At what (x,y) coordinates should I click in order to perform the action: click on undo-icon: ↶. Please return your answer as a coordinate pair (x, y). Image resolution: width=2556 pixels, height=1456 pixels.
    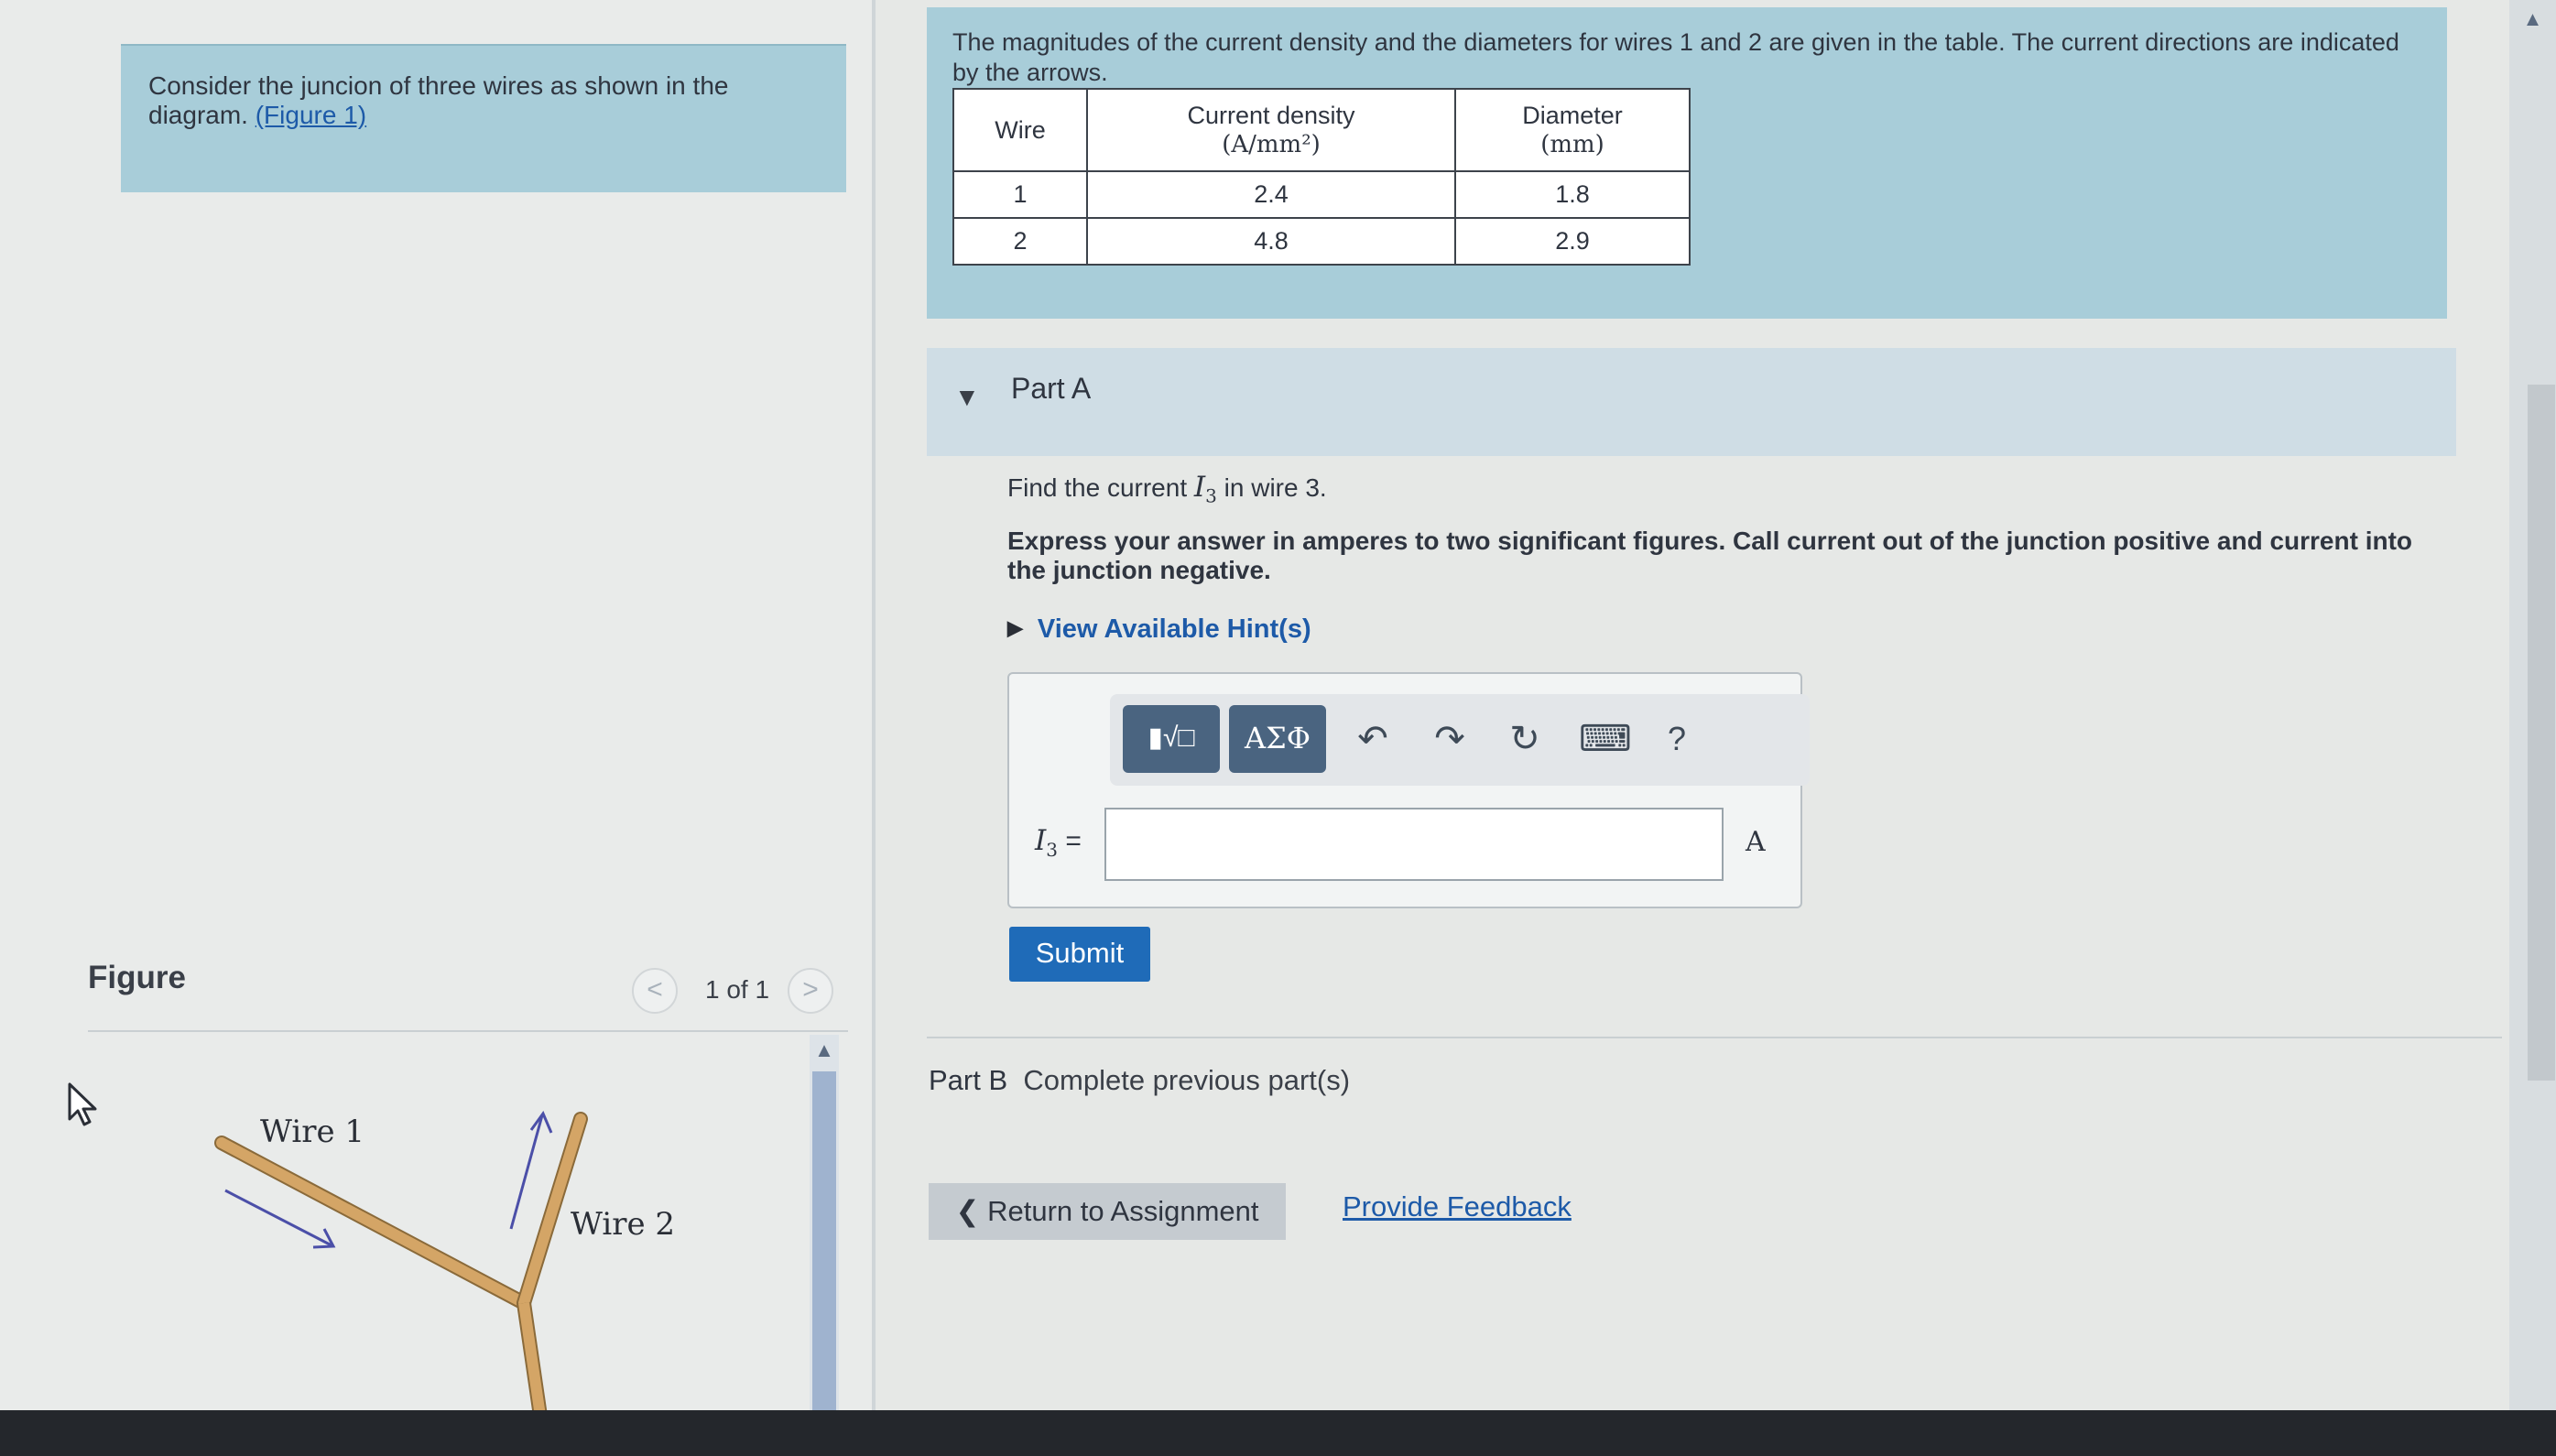
    Looking at the image, I should click on (1373, 739).